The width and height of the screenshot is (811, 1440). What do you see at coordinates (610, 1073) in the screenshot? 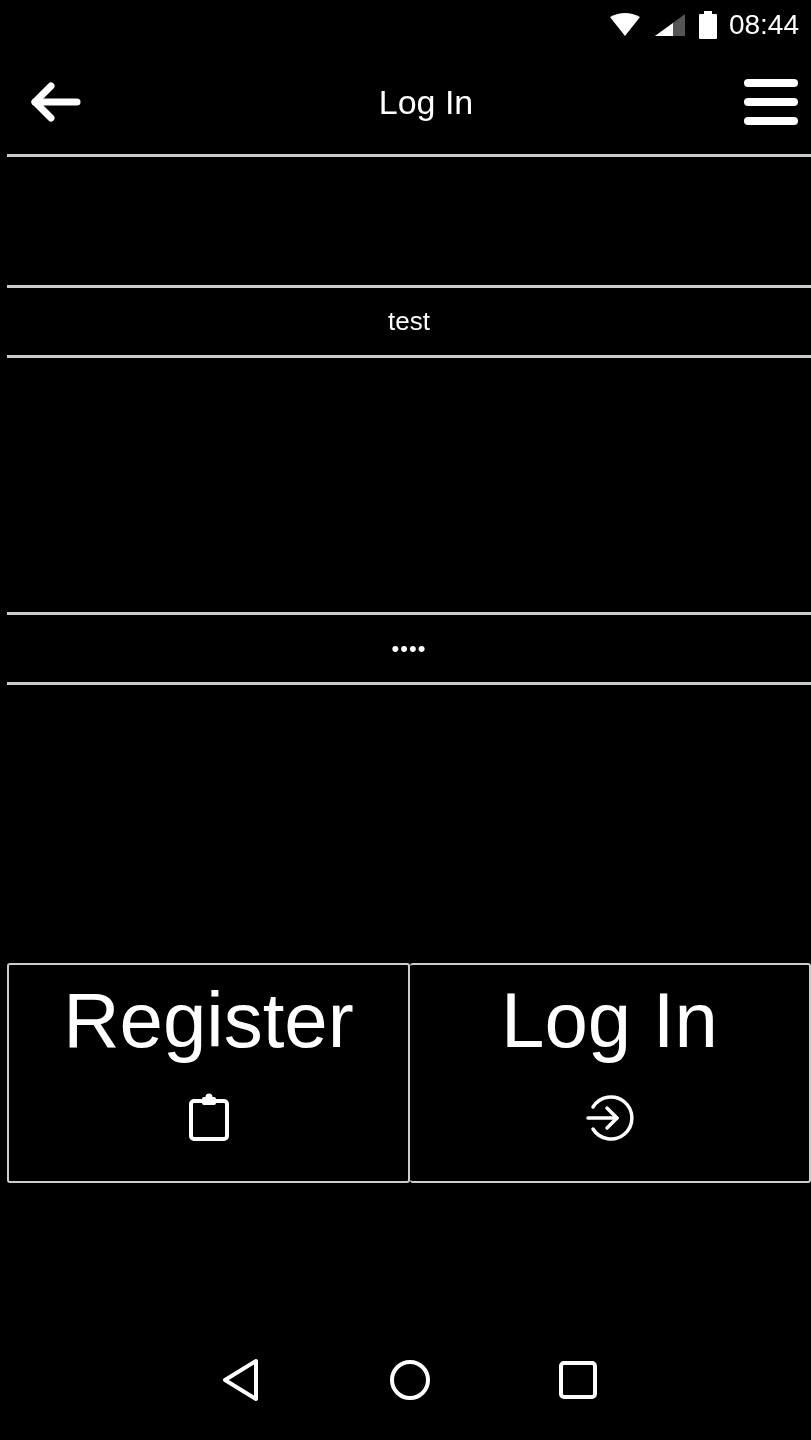
I see `login-button: Log In` at bounding box center [610, 1073].